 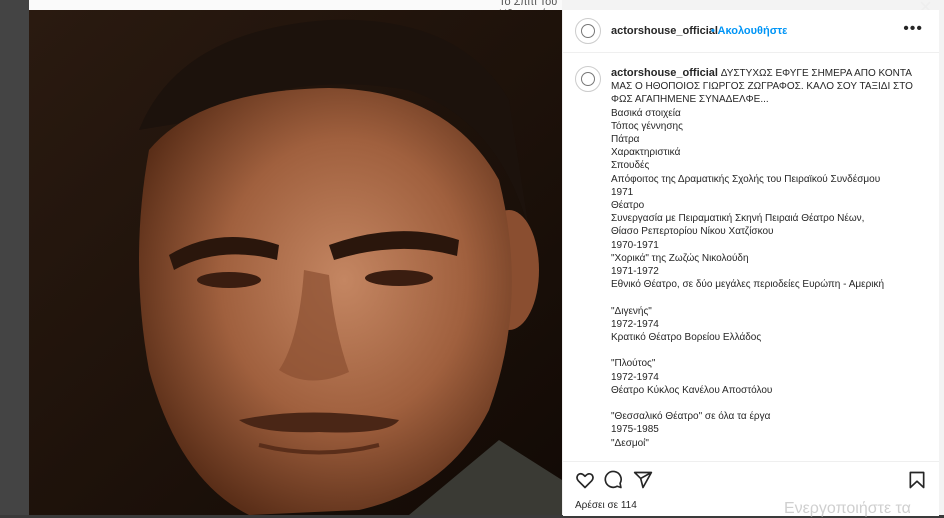 I want to click on caption-line: "Πλούτος", so click(x=761, y=363).